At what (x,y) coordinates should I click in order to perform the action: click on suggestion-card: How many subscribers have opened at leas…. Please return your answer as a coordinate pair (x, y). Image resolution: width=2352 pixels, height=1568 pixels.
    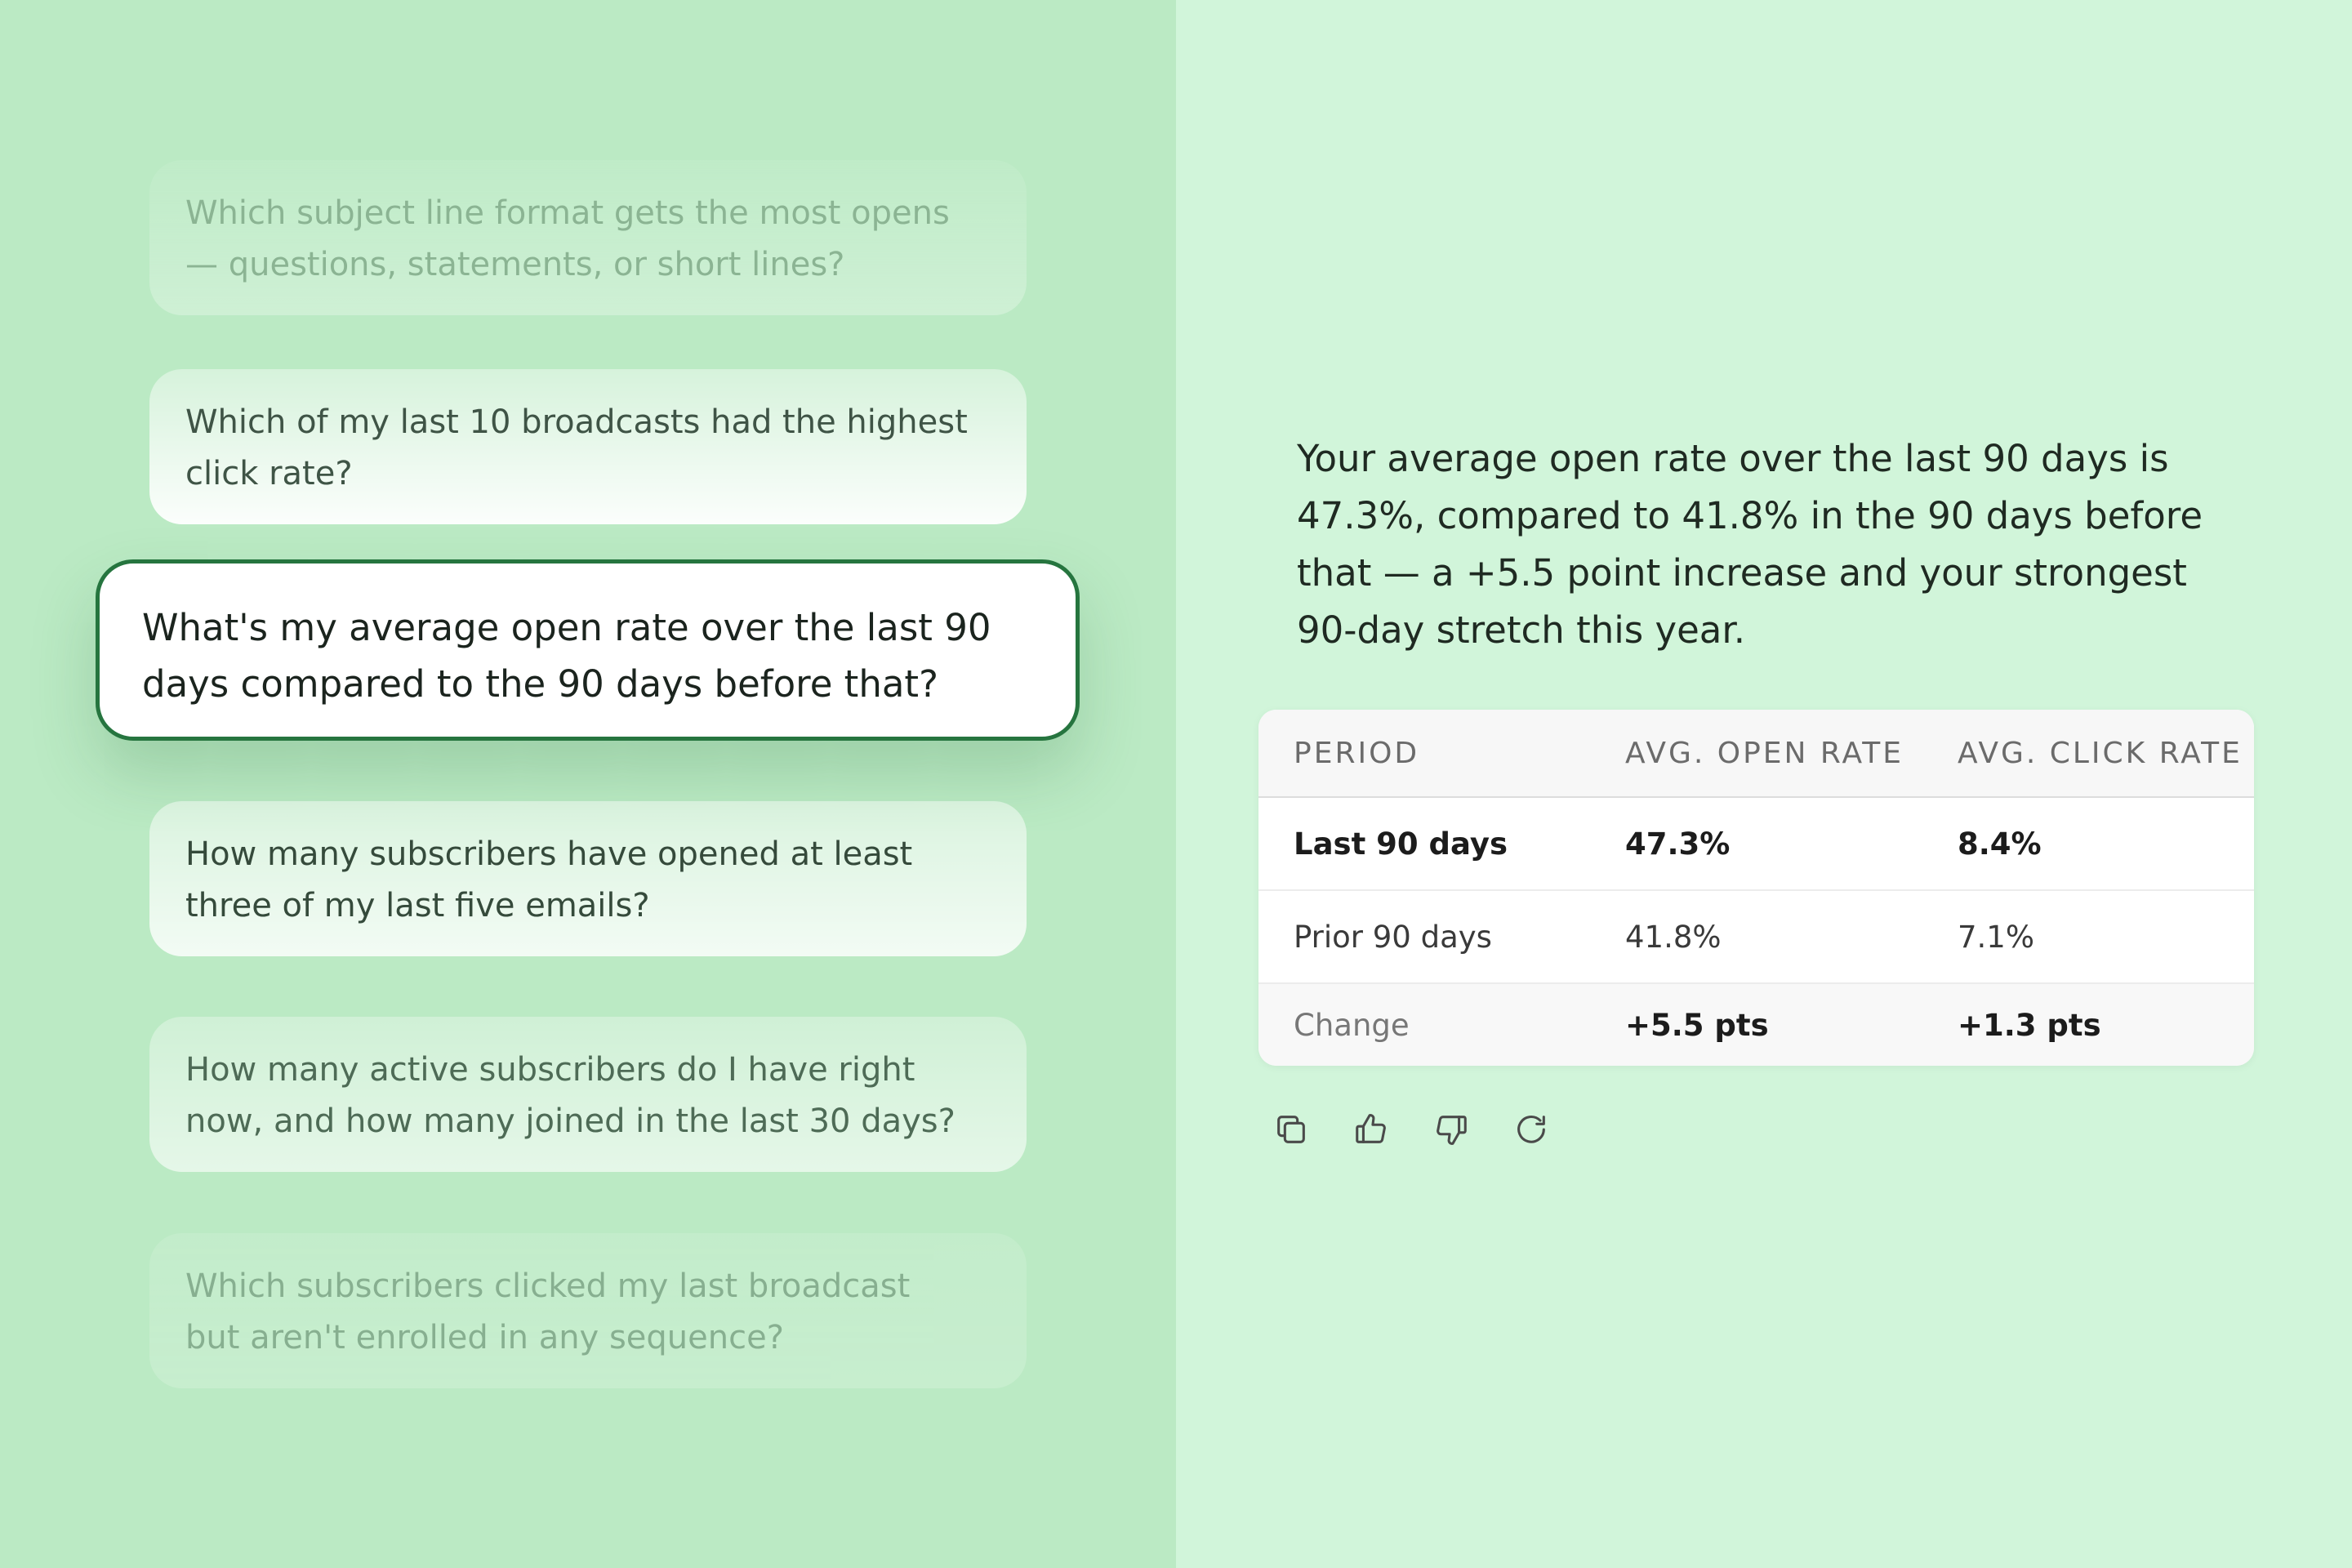
    Looking at the image, I should click on (588, 878).